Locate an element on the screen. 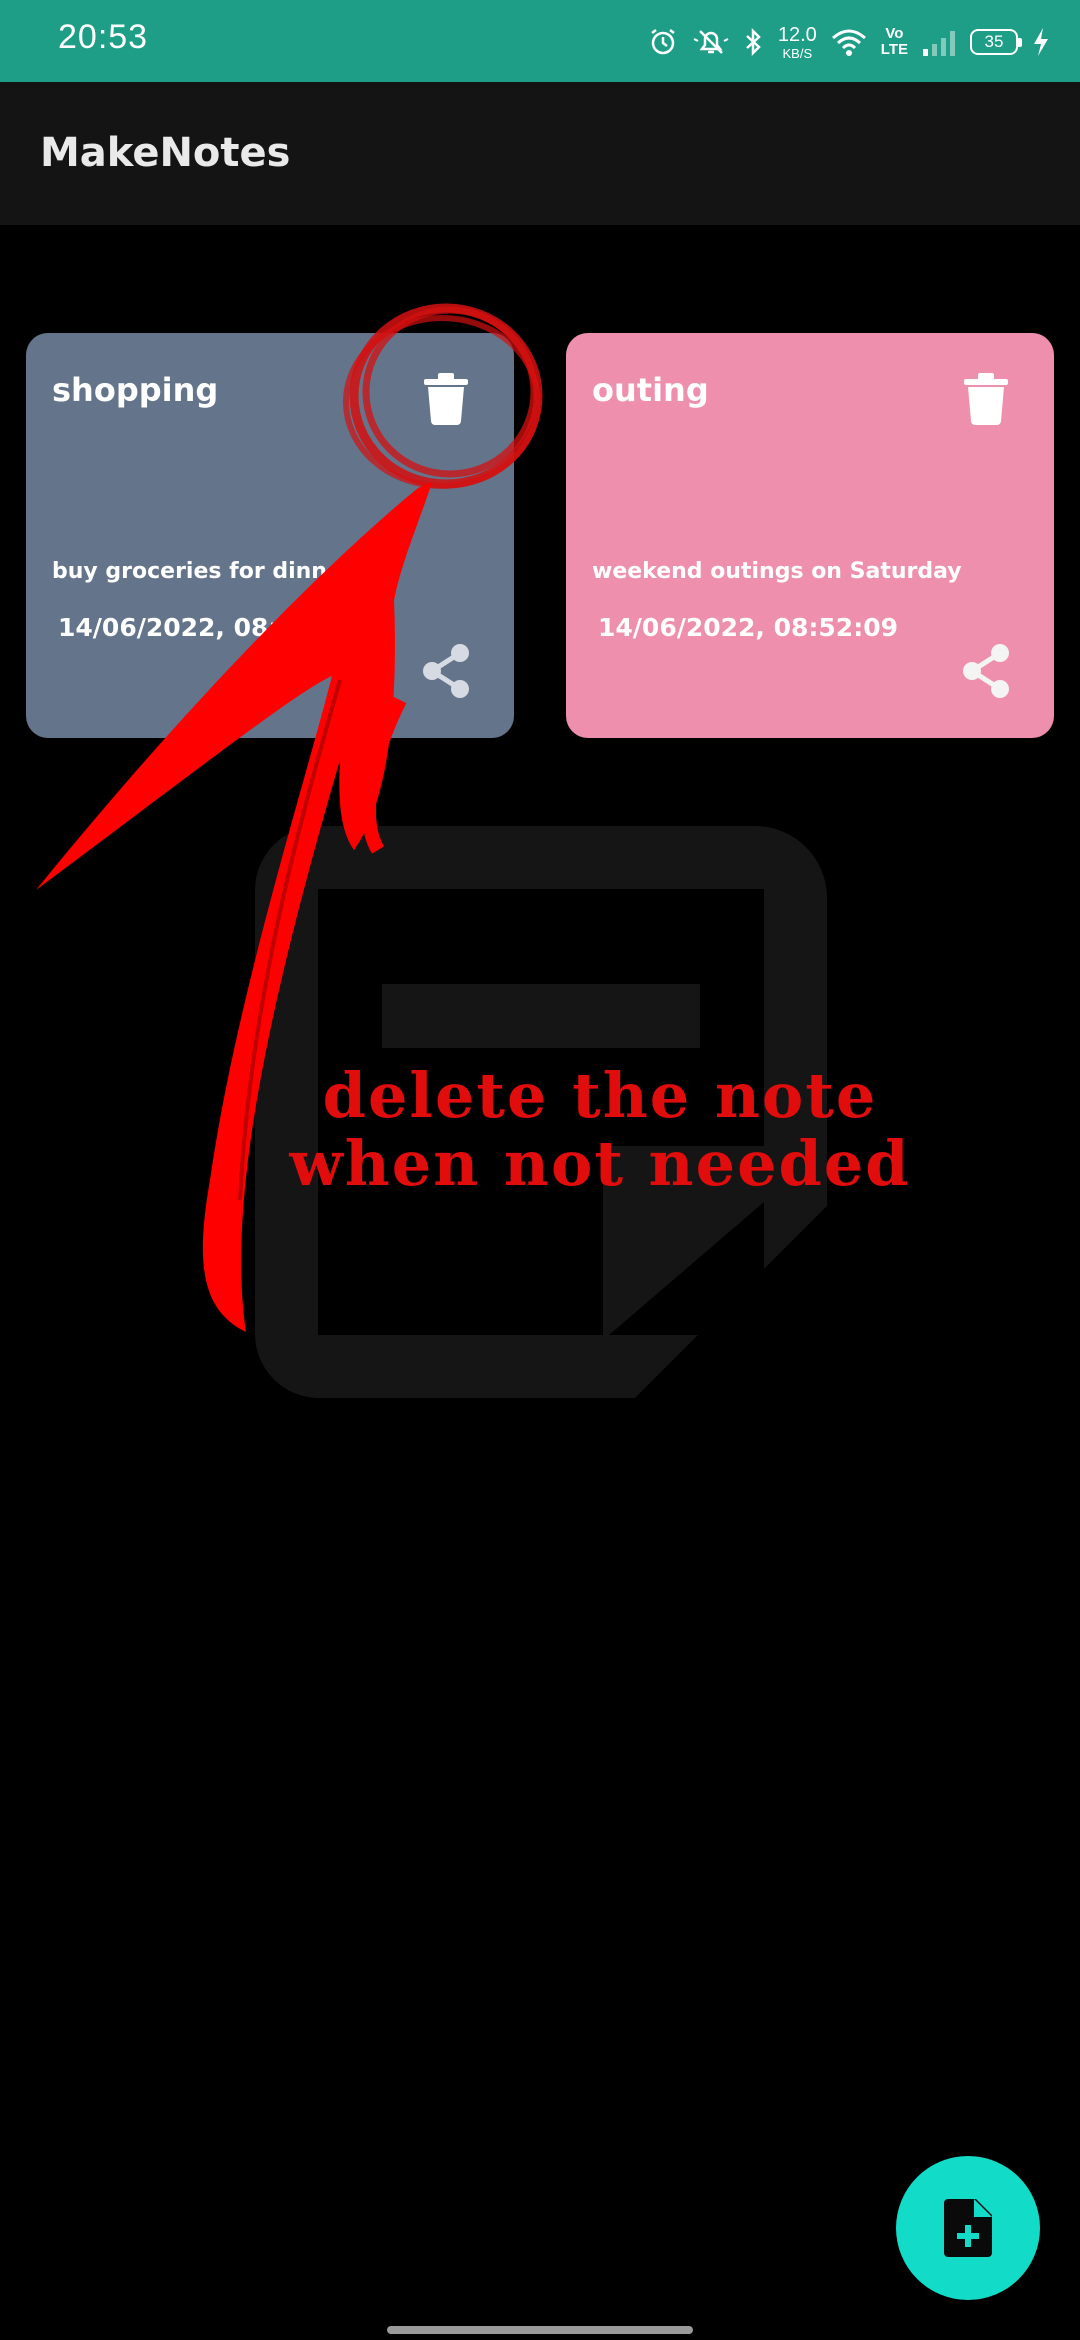 This screenshot has width=1080, height=2340. battery-icon: 35 is located at coordinates (996, 42).